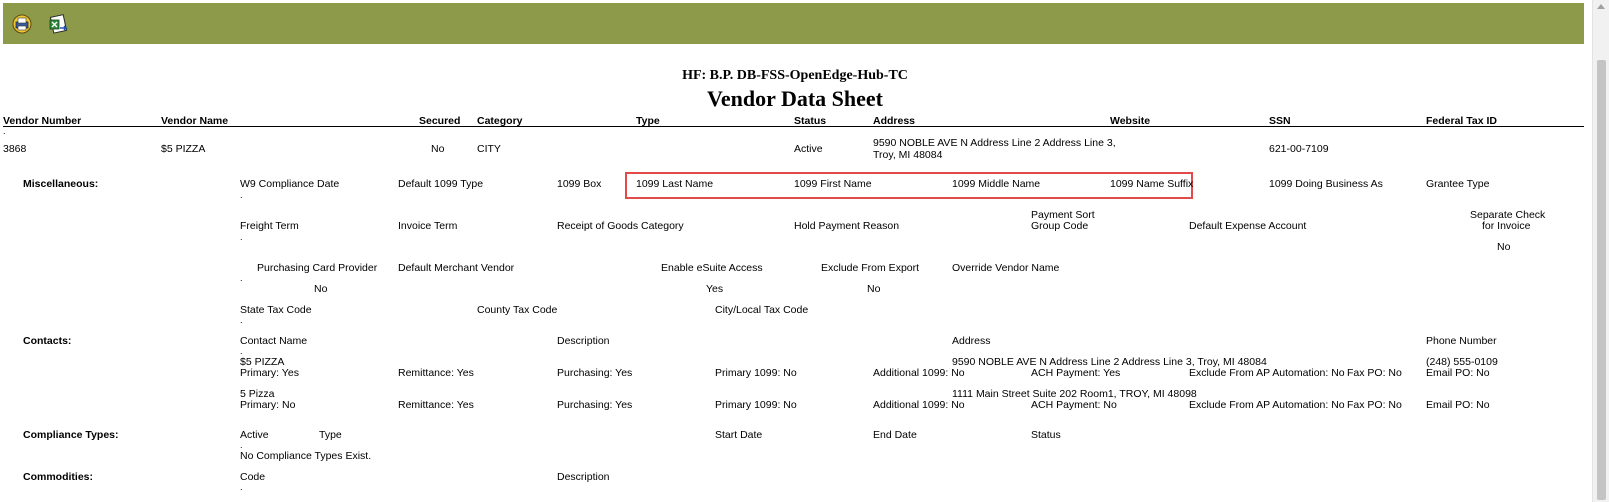  Describe the element at coordinates (428, 226) in the screenshot. I see `label-invoice-term: Invoice Term` at that location.